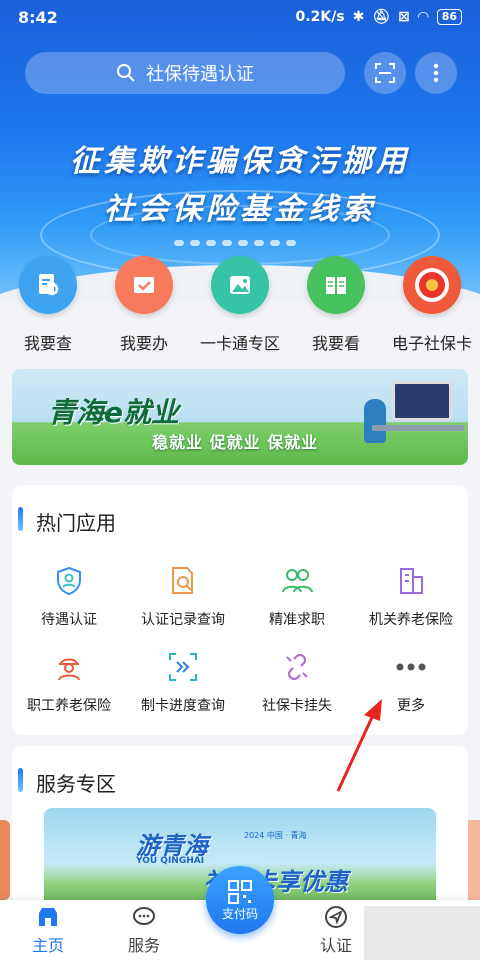 This screenshot has height=960, width=480. Describe the element at coordinates (240, 209) in the screenshot. I see `hero-title-line2: 社会保险基金线索` at that location.